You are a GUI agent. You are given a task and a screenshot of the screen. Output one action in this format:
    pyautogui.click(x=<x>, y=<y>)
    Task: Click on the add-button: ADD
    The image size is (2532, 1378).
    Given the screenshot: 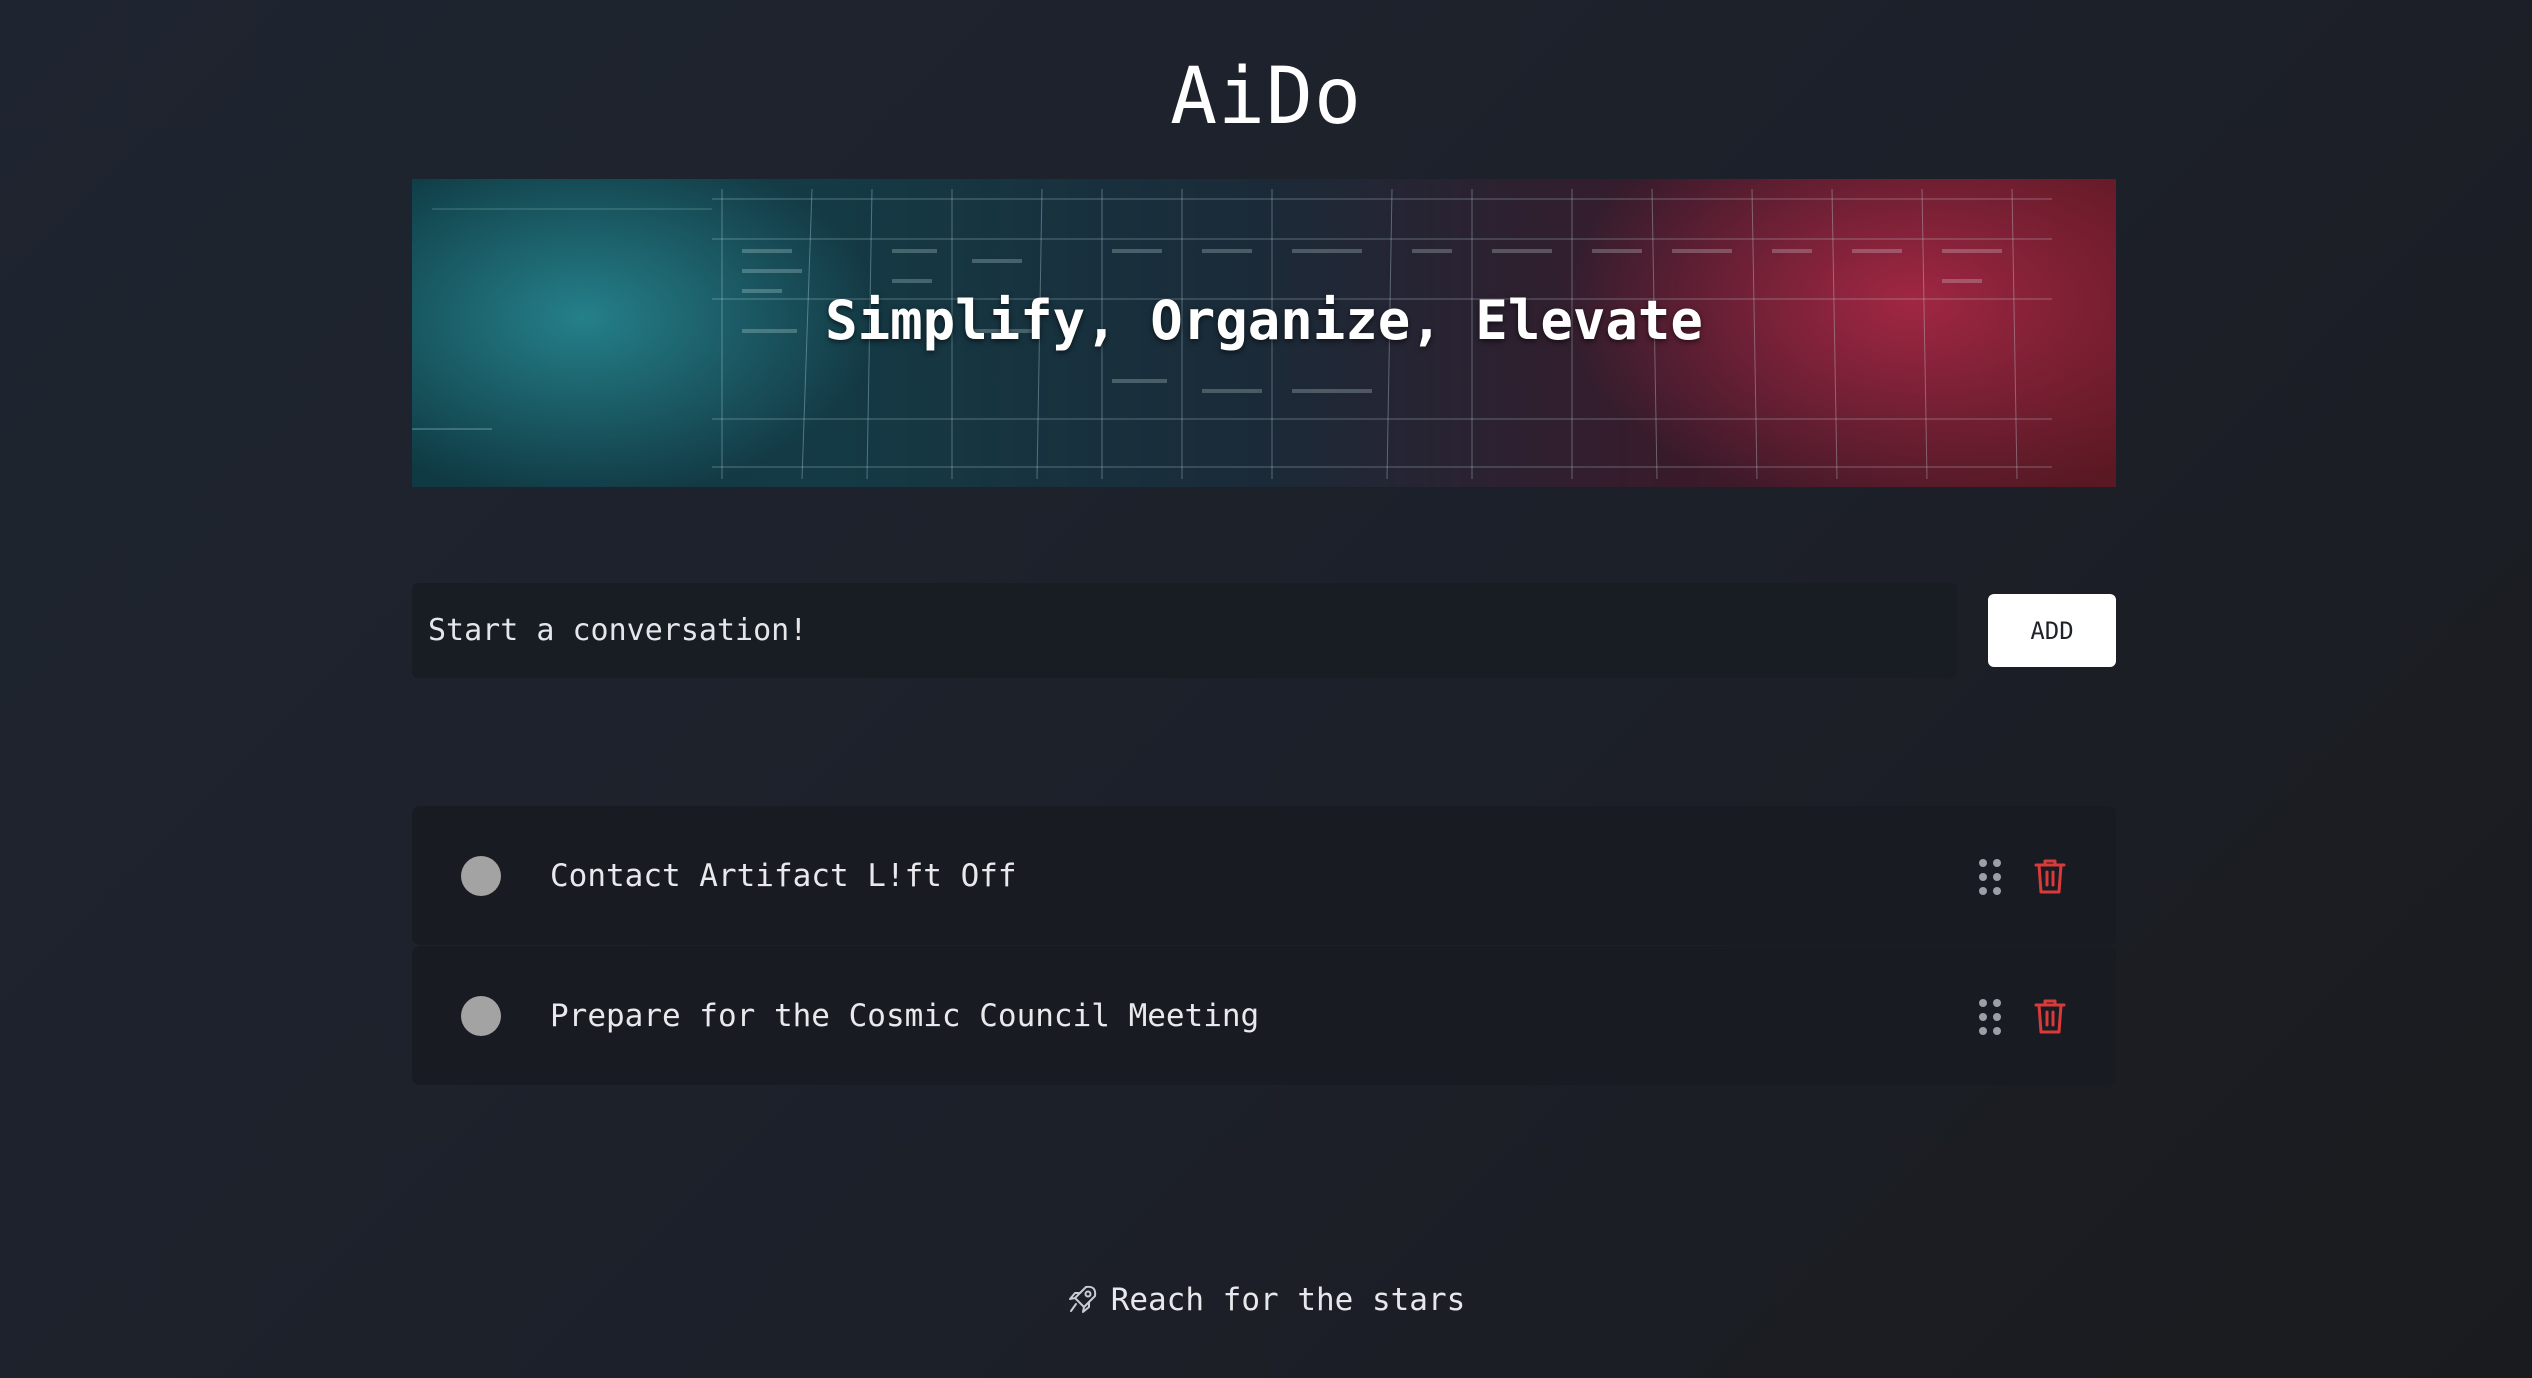 What is the action you would take?
    pyautogui.click(x=2052, y=630)
    